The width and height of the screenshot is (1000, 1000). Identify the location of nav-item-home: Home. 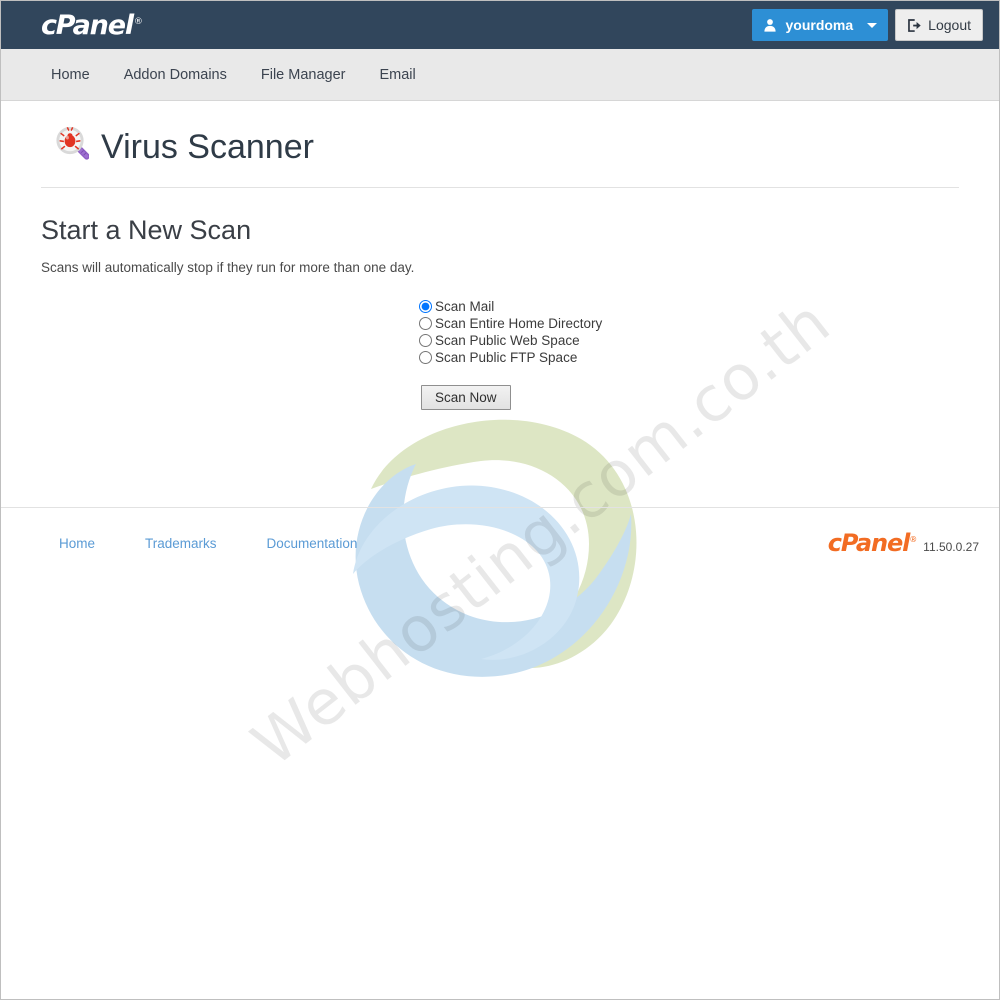
(70, 75).